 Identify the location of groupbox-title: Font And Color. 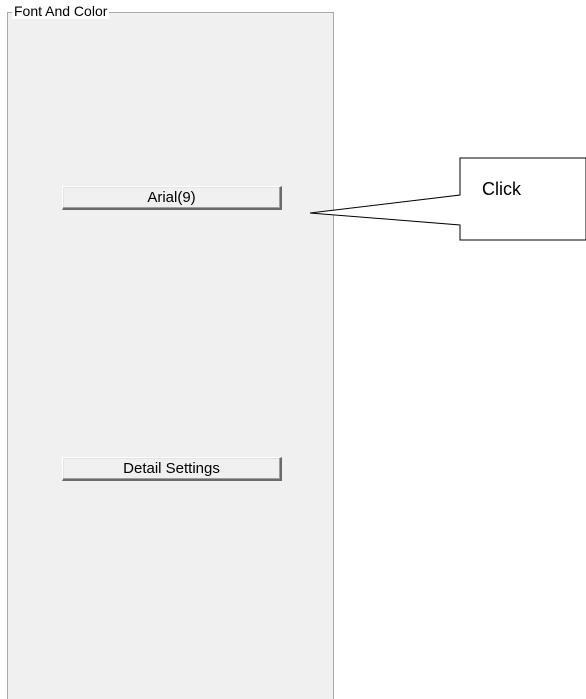
(61, 11).